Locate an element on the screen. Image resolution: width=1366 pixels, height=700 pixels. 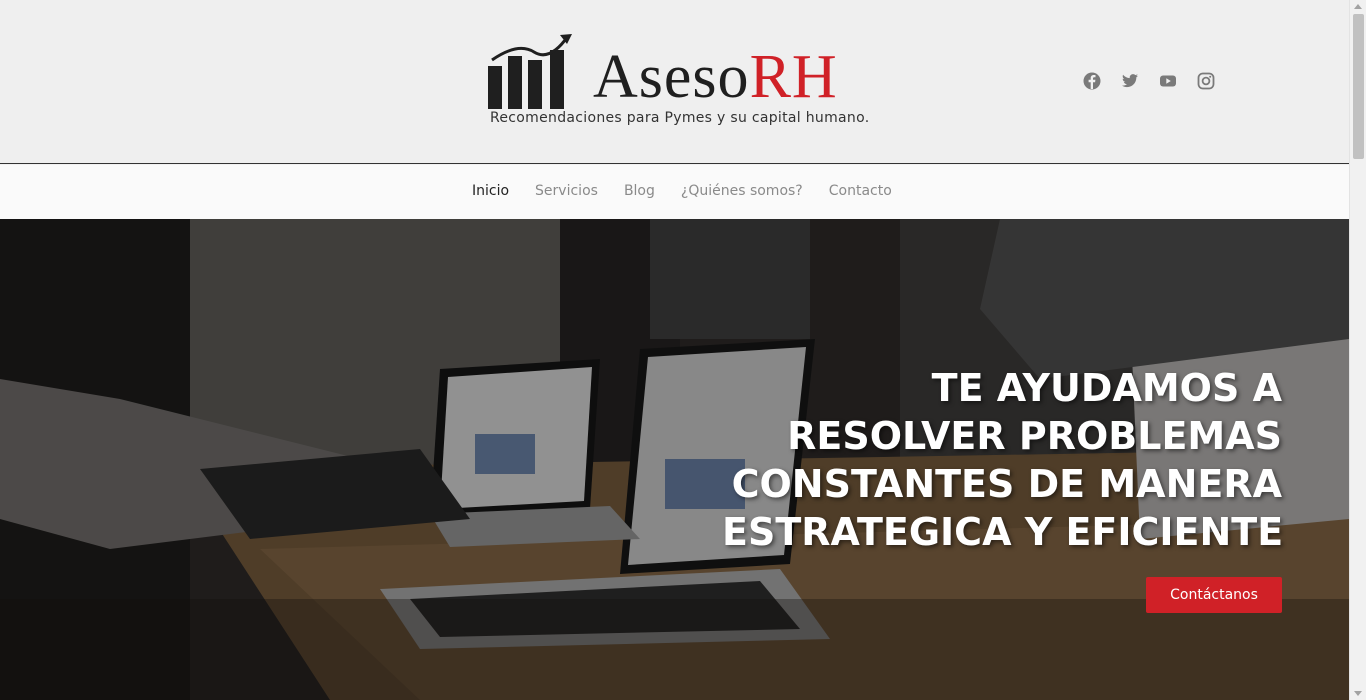
youtube-icon is located at coordinates (1168, 81).